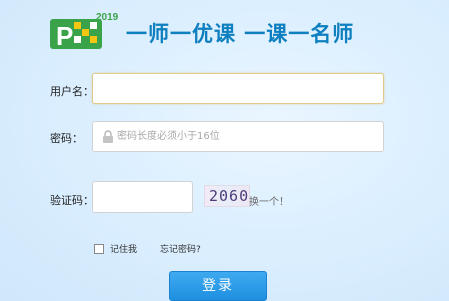 The image size is (449, 301). Describe the element at coordinates (107, 17) in the screenshot. I see `logo-year: 2019` at that location.